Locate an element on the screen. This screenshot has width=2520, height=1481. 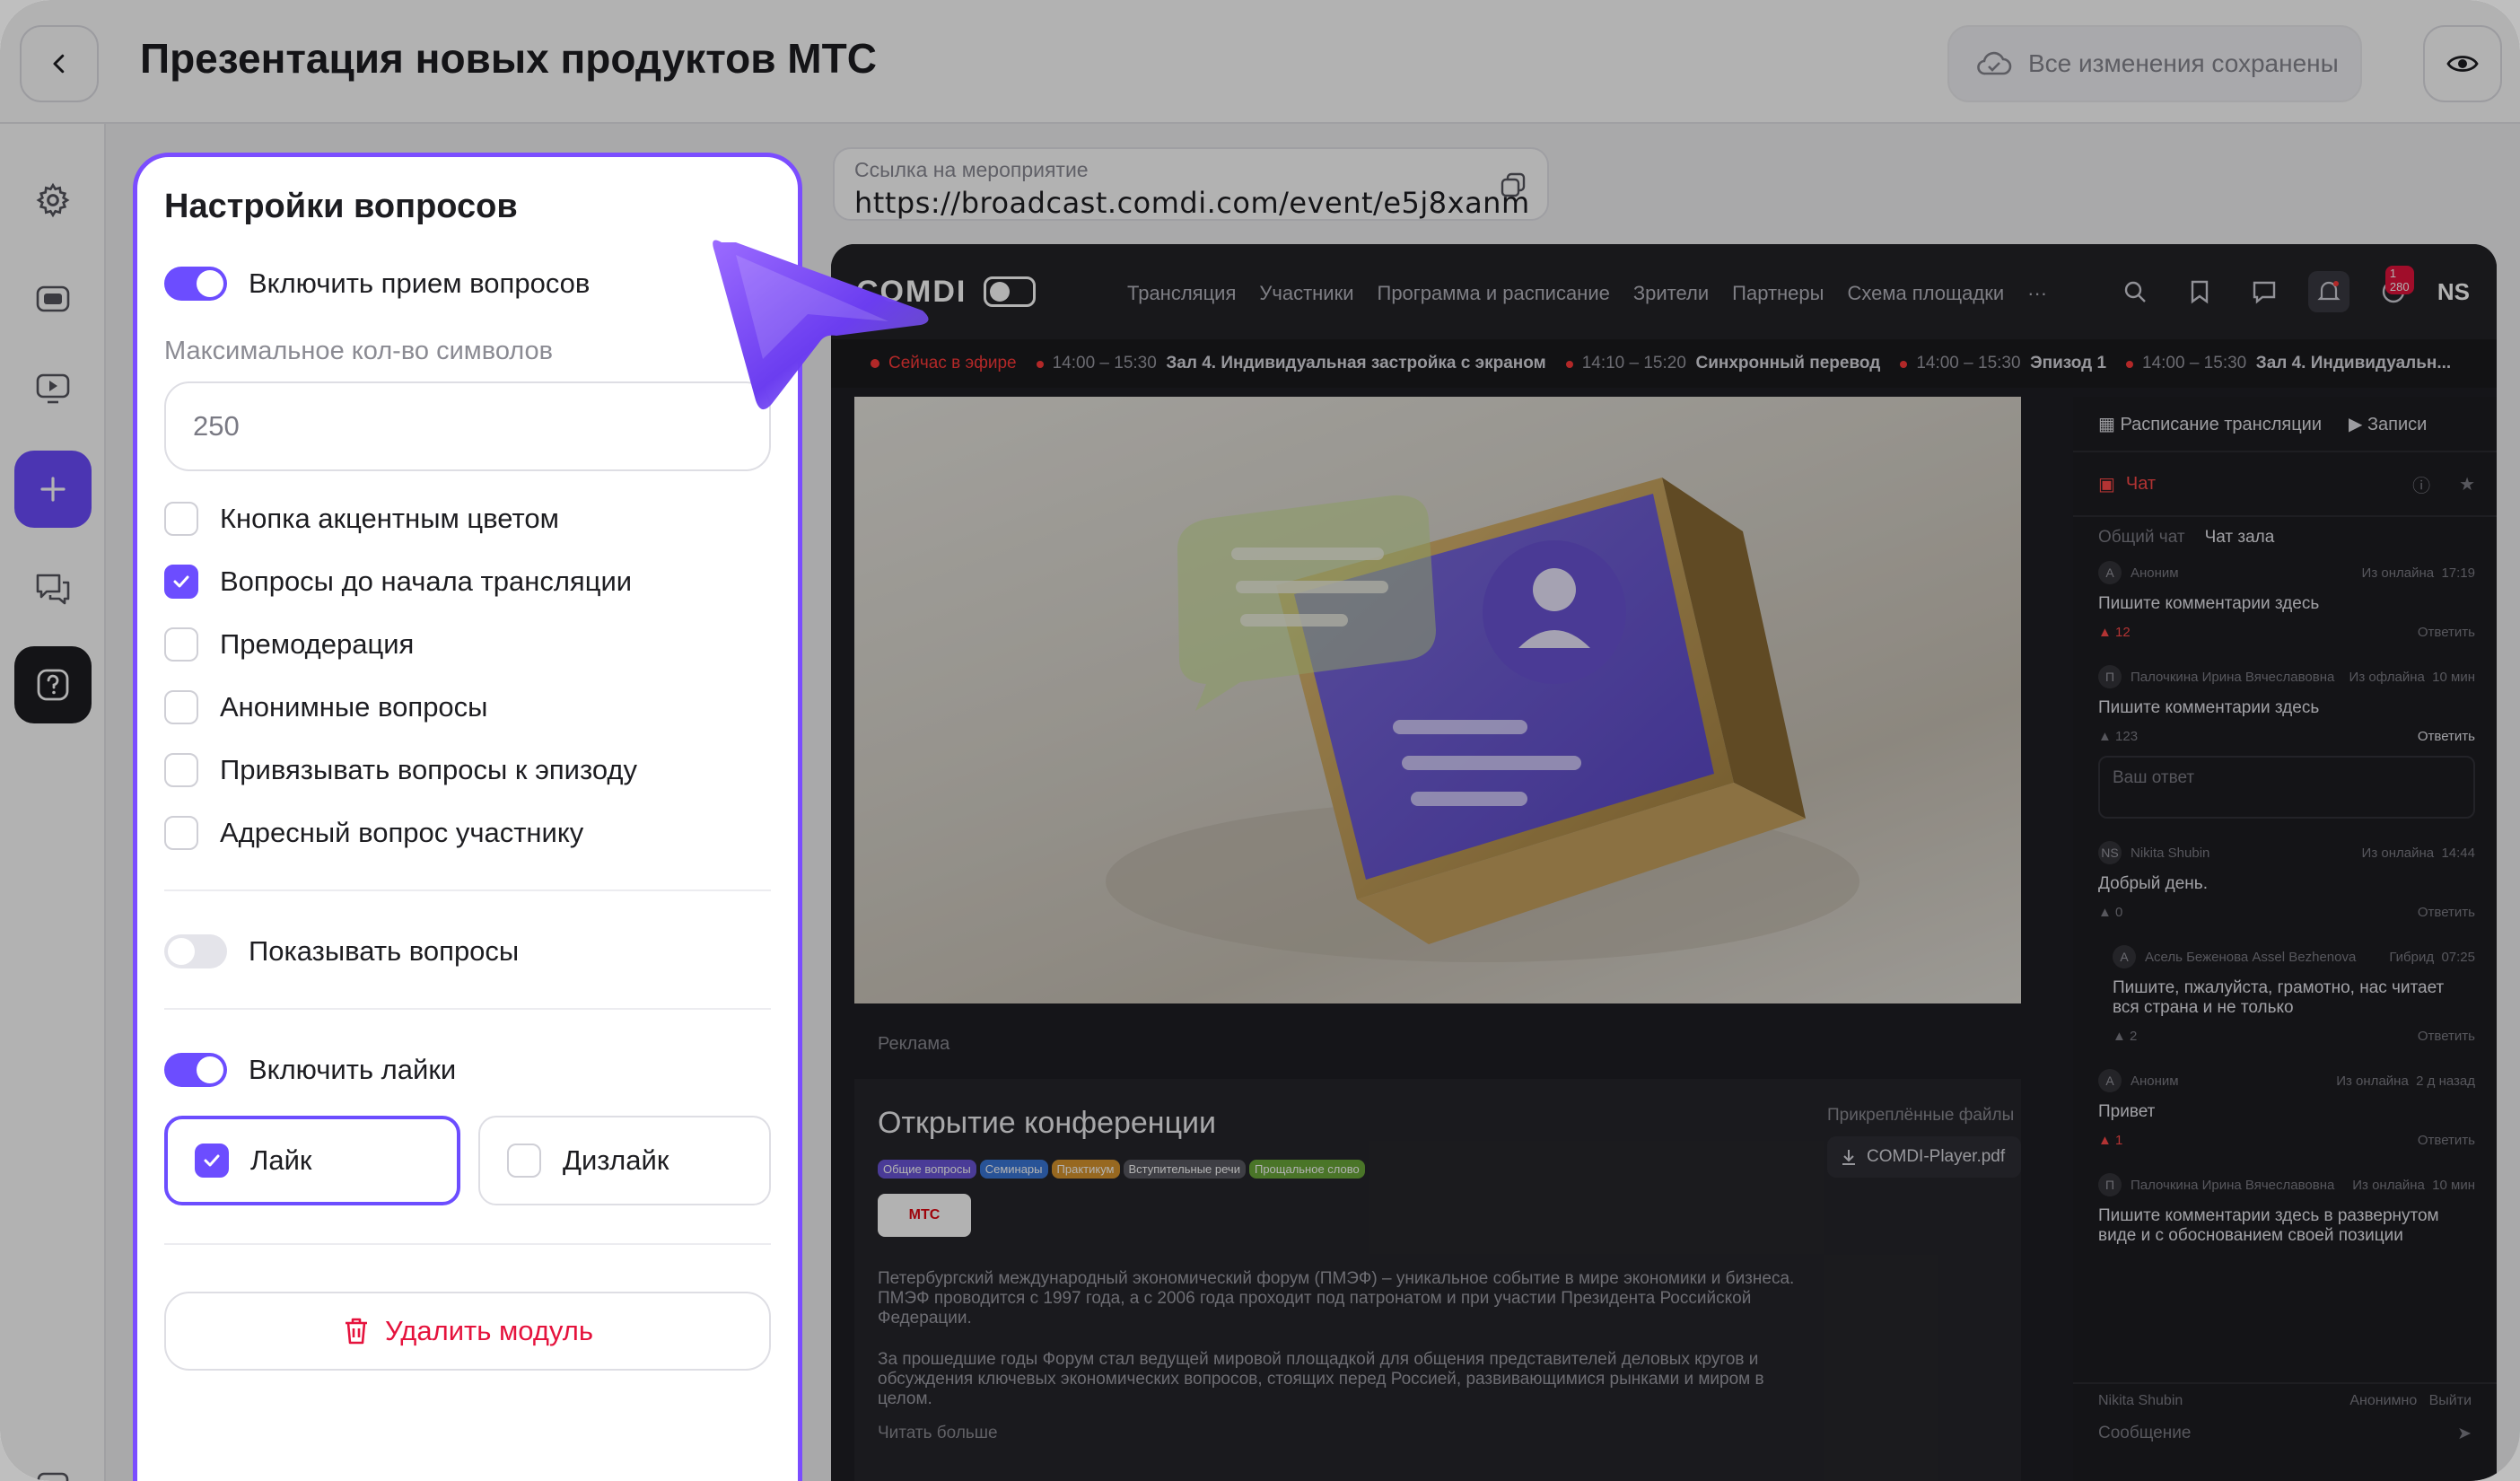
show-questions-row: Показывать вопросы is located at coordinates (342, 951).